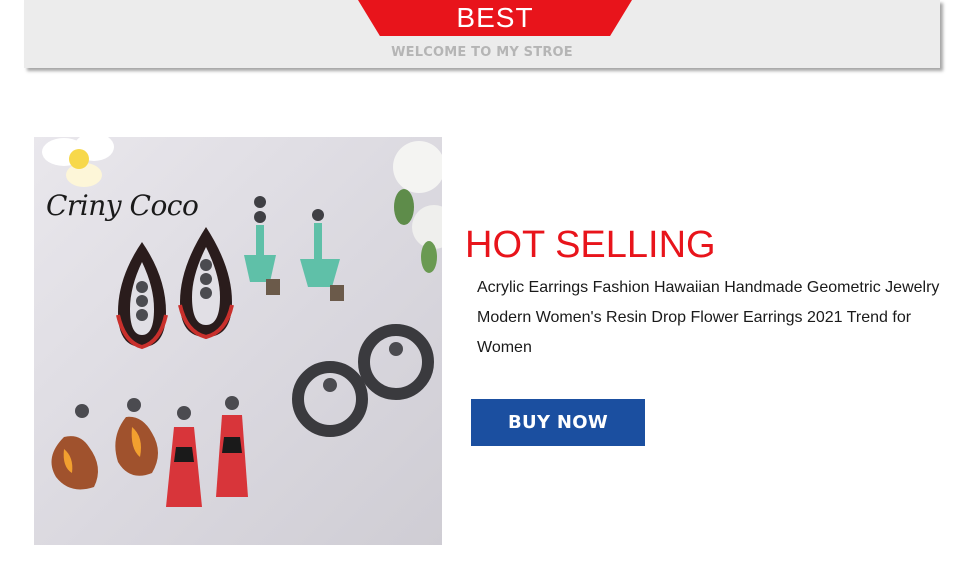 The width and height of the screenshot is (960, 568). What do you see at coordinates (104, 444) in the screenshot?
I see `leaf-earrings` at bounding box center [104, 444].